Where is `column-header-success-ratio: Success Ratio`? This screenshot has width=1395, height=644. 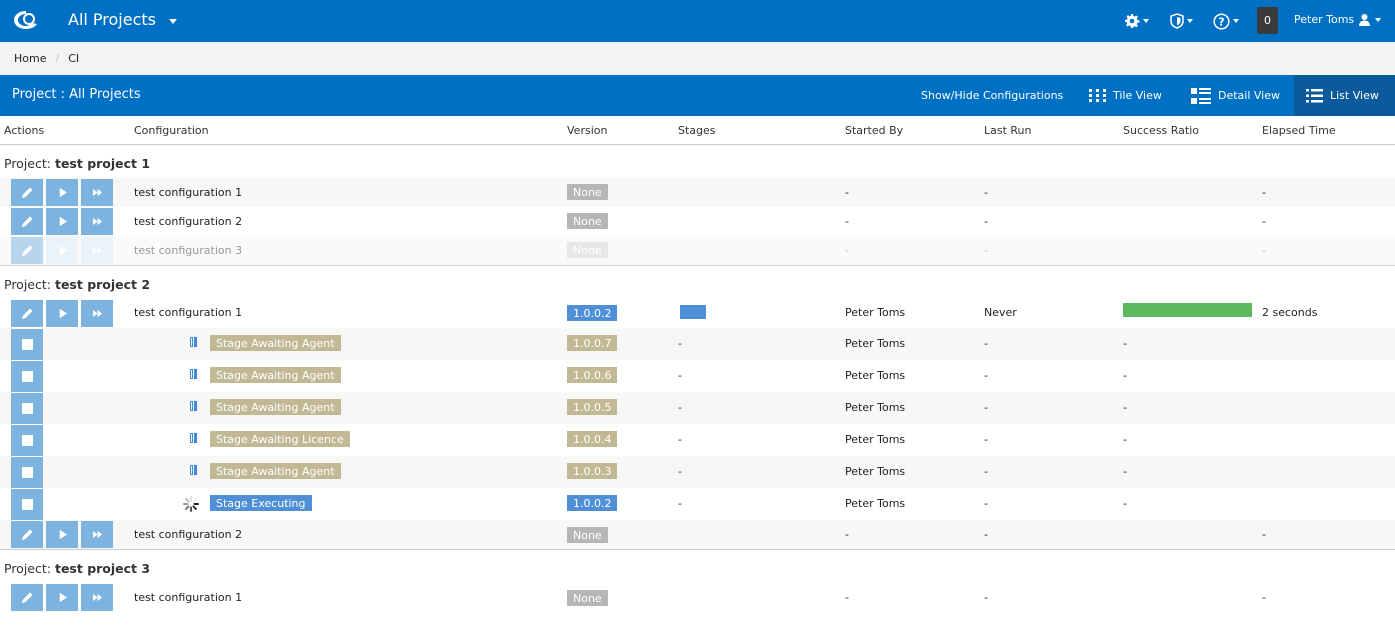
column-header-success-ratio: Success Ratio is located at coordinates (1161, 130).